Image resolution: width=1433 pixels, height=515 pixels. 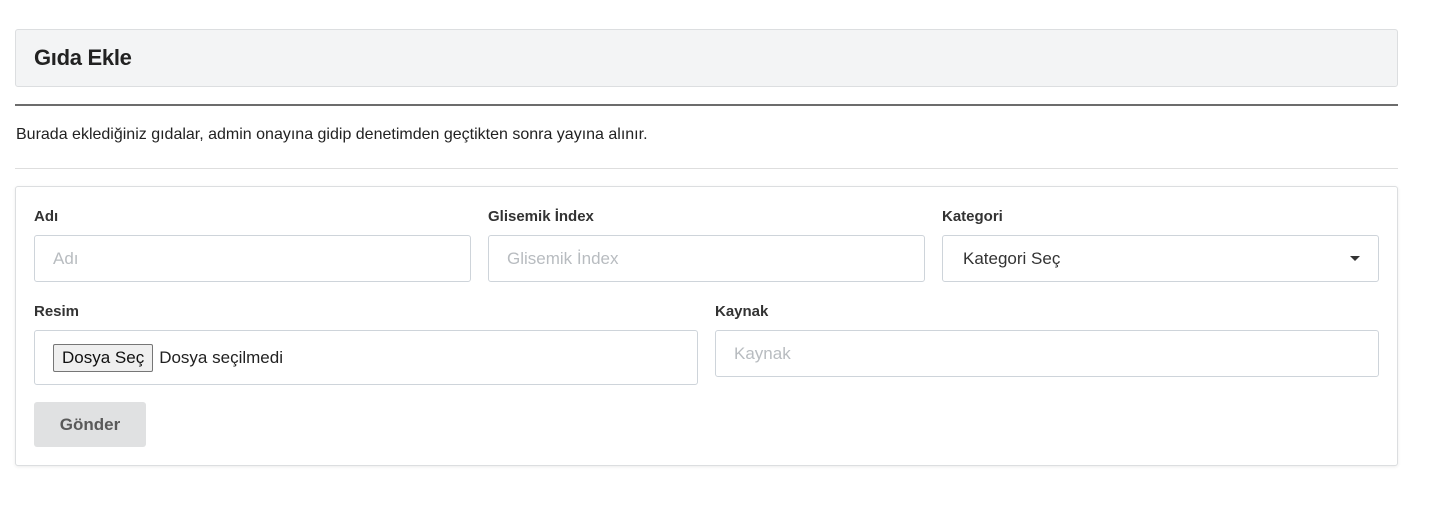 I want to click on image-label: Resim, so click(x=57, y=311).